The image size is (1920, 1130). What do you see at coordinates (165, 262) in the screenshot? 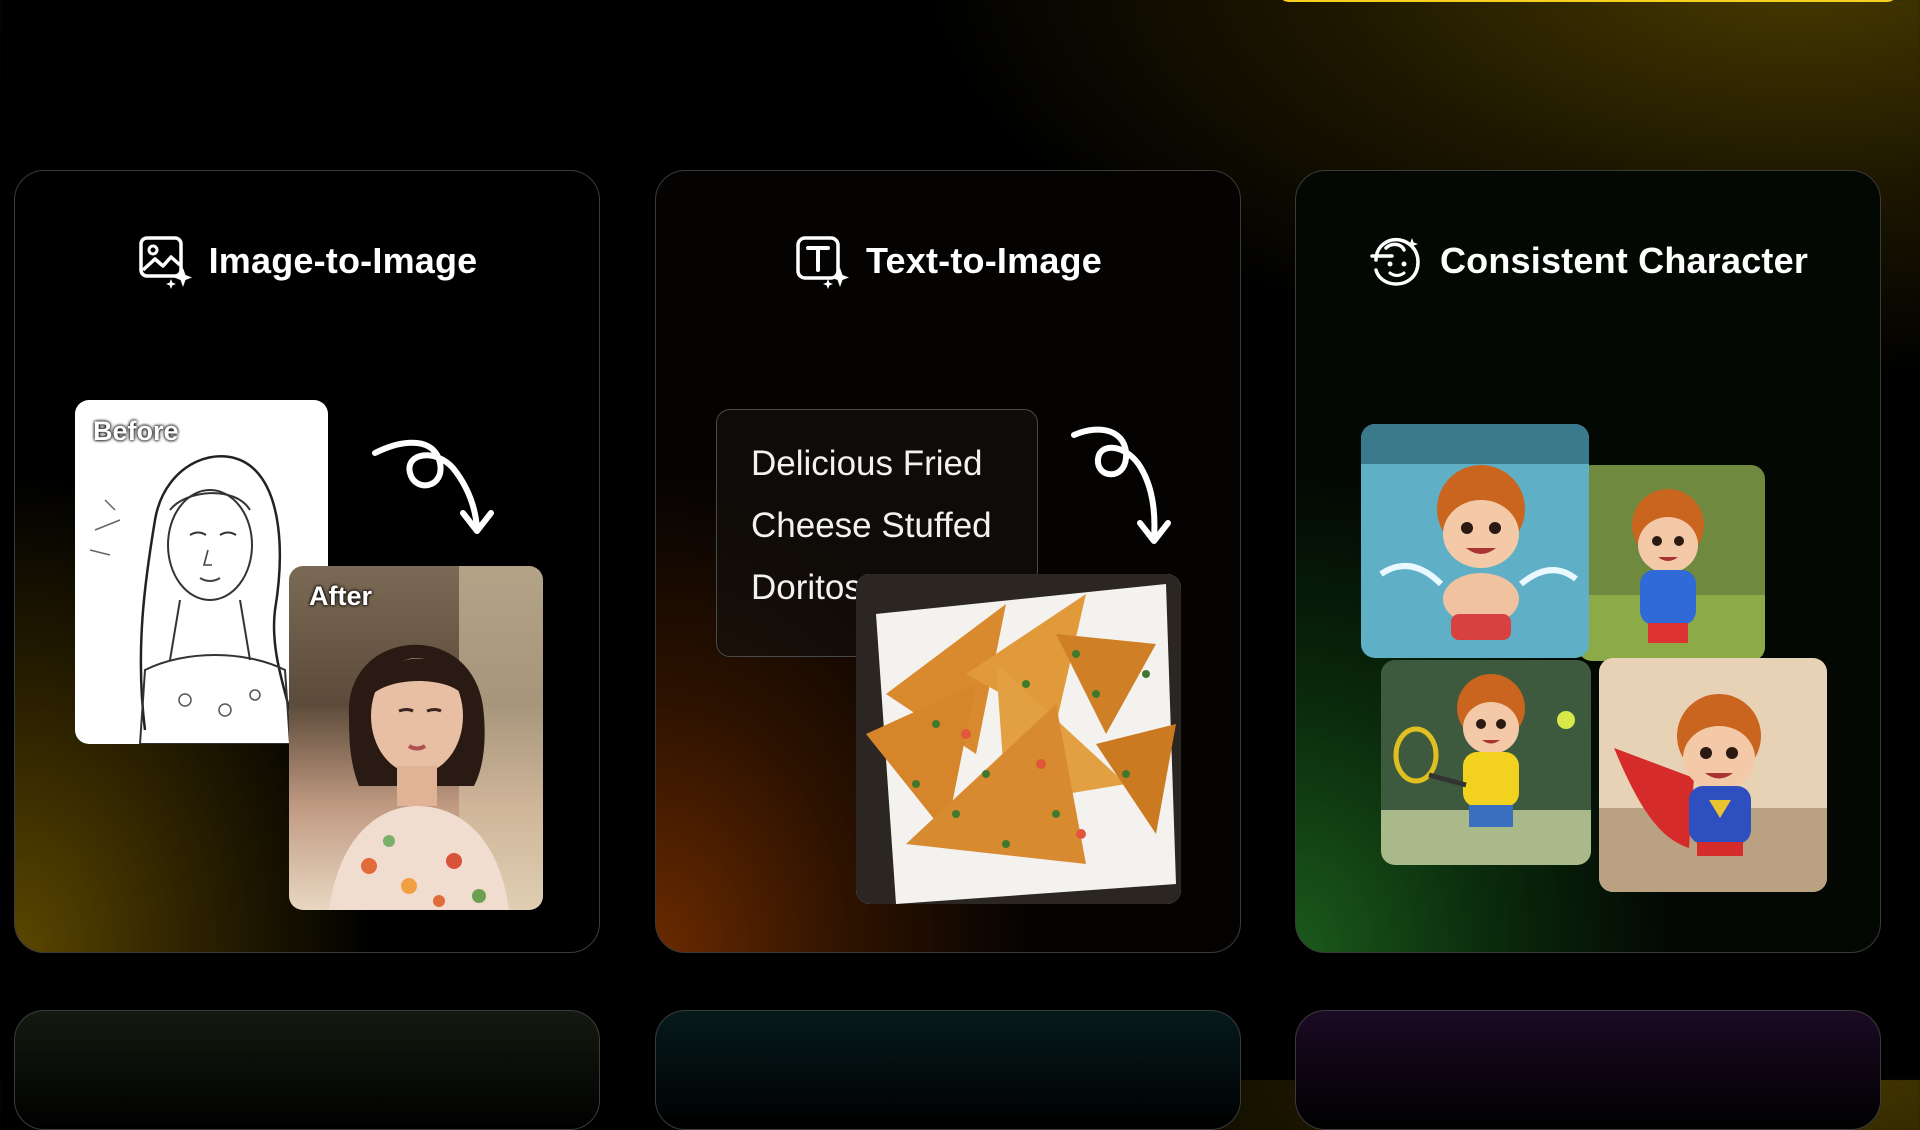
I see `image-sparkle-icon` at bounding box center [165, 262].